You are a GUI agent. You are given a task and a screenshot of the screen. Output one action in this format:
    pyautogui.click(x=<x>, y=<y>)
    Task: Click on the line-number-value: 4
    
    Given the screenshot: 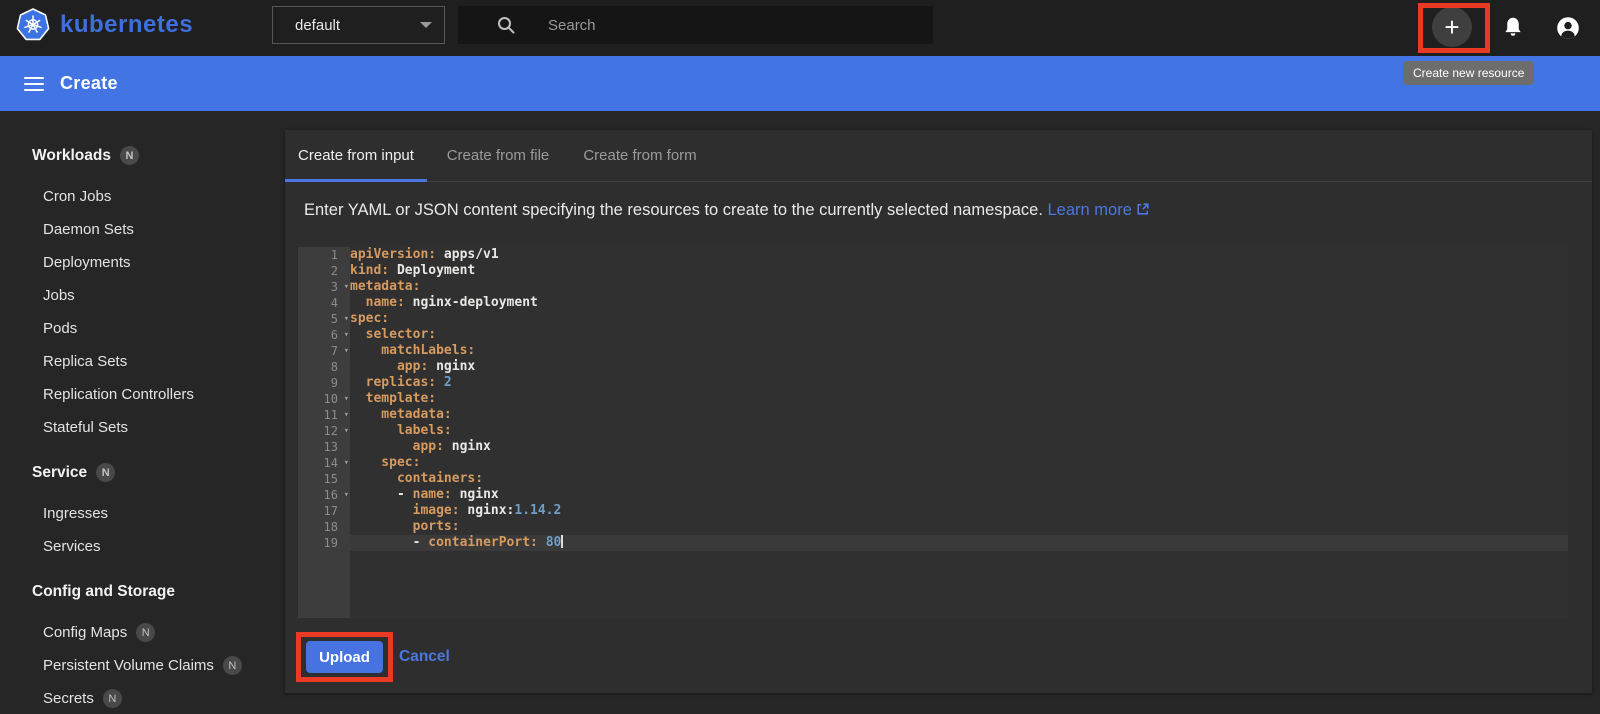 What is the action you would take?
    pyautogui.click(x=334, y=303)
    